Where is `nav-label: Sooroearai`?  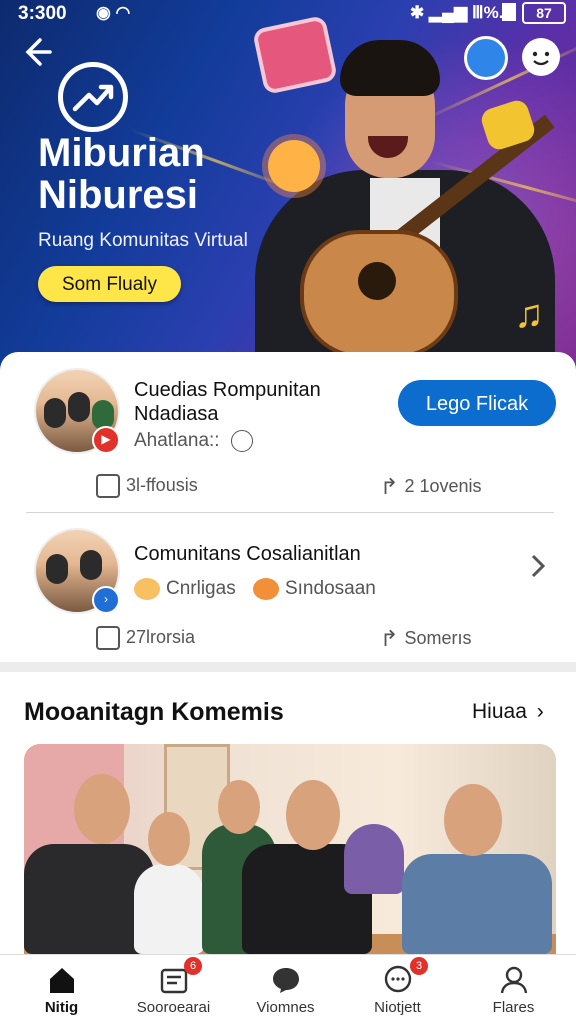
nav-label: Sooroearai is located at coordinates (173, 1007).